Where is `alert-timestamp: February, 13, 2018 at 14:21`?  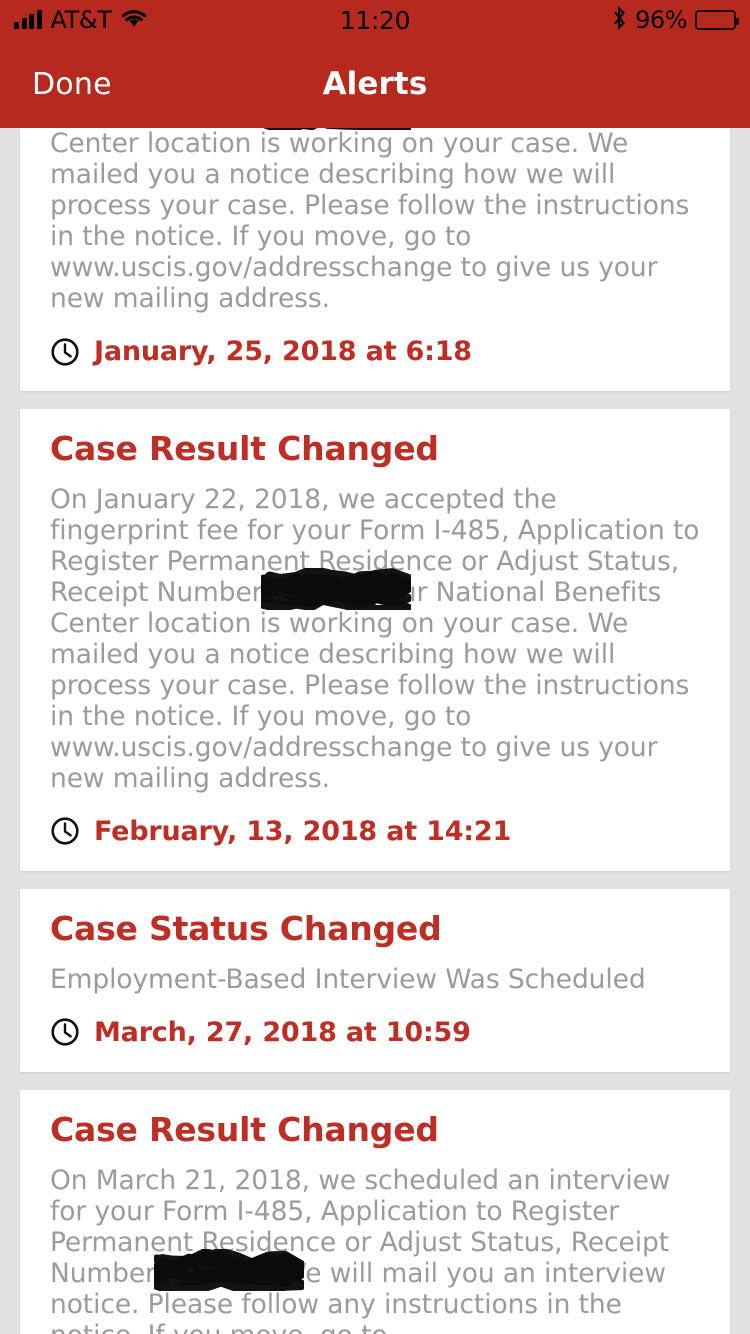
alert-timestamp: February, 13, 2018 at 14:21 is located at coordinates (303, 831).